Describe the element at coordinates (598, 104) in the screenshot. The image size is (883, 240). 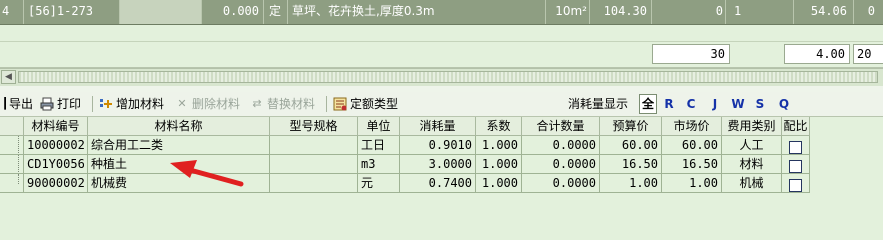
I see `consumption-display-label: 消耗量显示` at that location.